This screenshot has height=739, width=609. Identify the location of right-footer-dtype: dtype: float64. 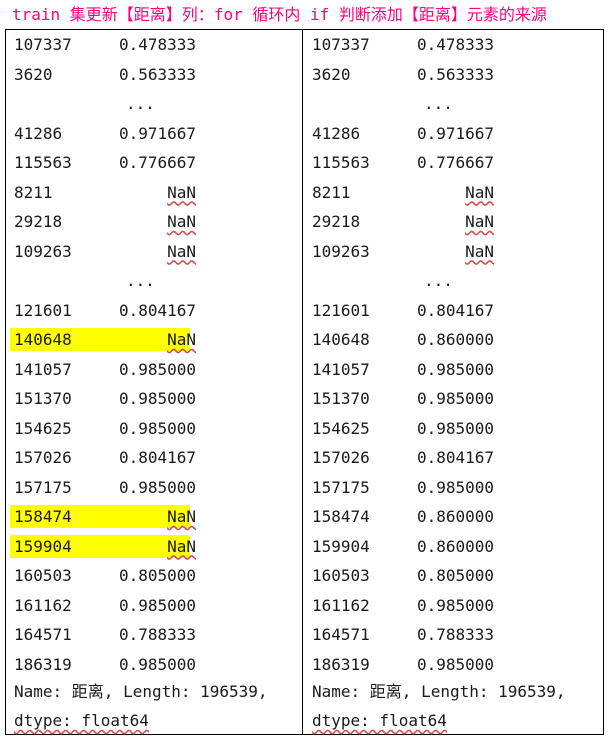
(379, 720).